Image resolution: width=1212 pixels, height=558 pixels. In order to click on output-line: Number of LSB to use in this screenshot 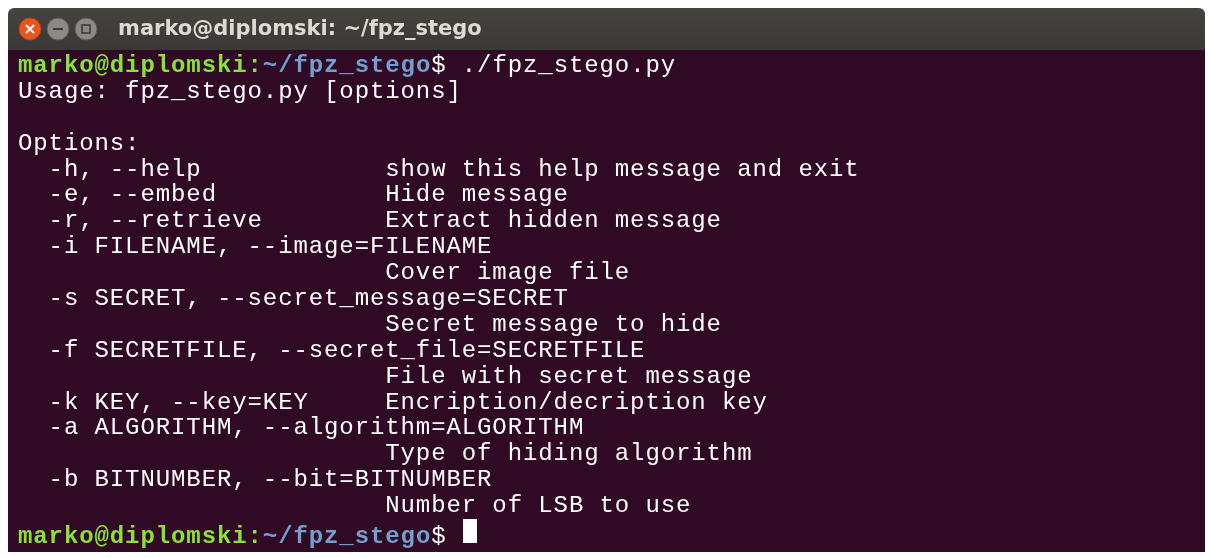, I will do `click(538, 506)`.